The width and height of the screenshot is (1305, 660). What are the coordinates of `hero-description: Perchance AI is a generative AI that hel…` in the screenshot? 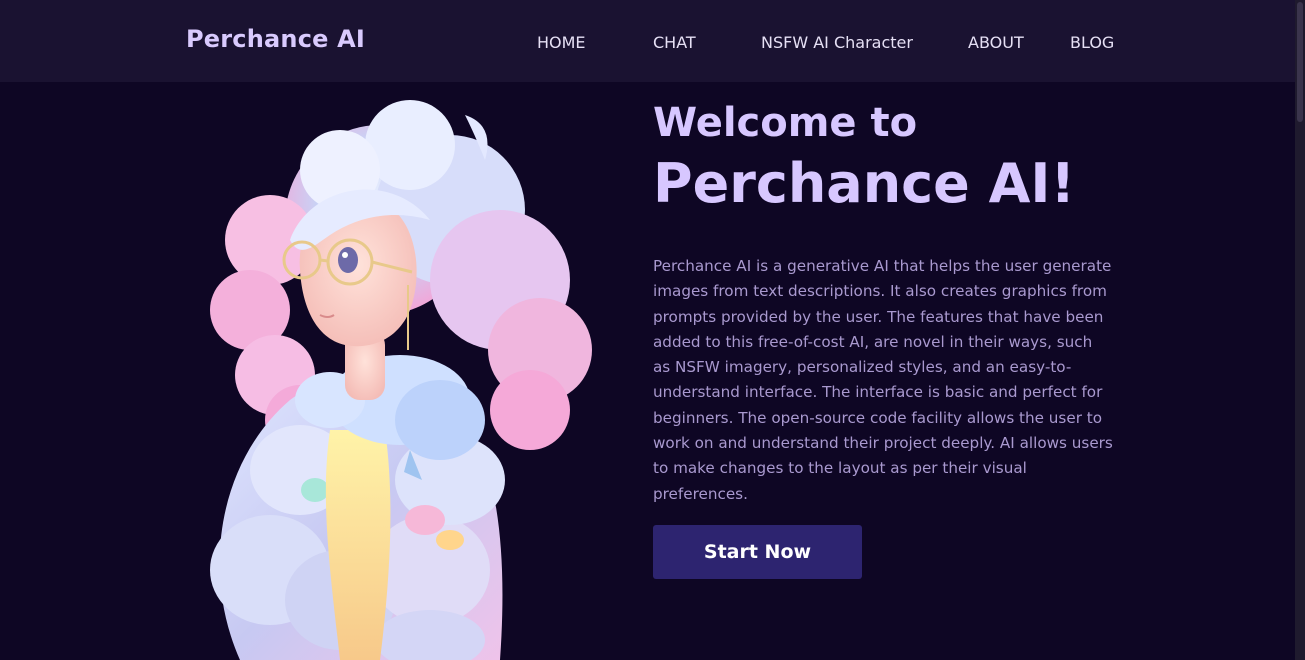 It's located at (883, 380).